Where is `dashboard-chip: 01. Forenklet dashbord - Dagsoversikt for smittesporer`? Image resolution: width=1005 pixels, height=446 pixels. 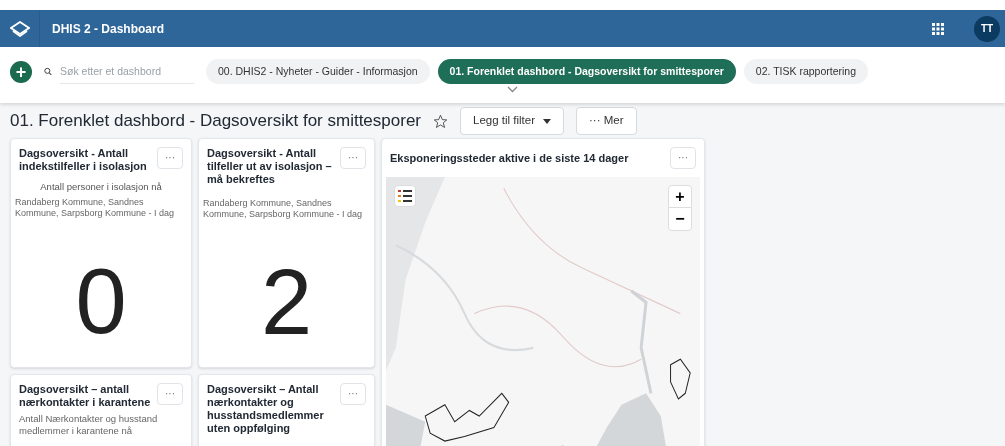 dashboard-chip: 01. Forenklet dashbord - Dagsoversikt for smittesporer is located at coordinates (586, 71).